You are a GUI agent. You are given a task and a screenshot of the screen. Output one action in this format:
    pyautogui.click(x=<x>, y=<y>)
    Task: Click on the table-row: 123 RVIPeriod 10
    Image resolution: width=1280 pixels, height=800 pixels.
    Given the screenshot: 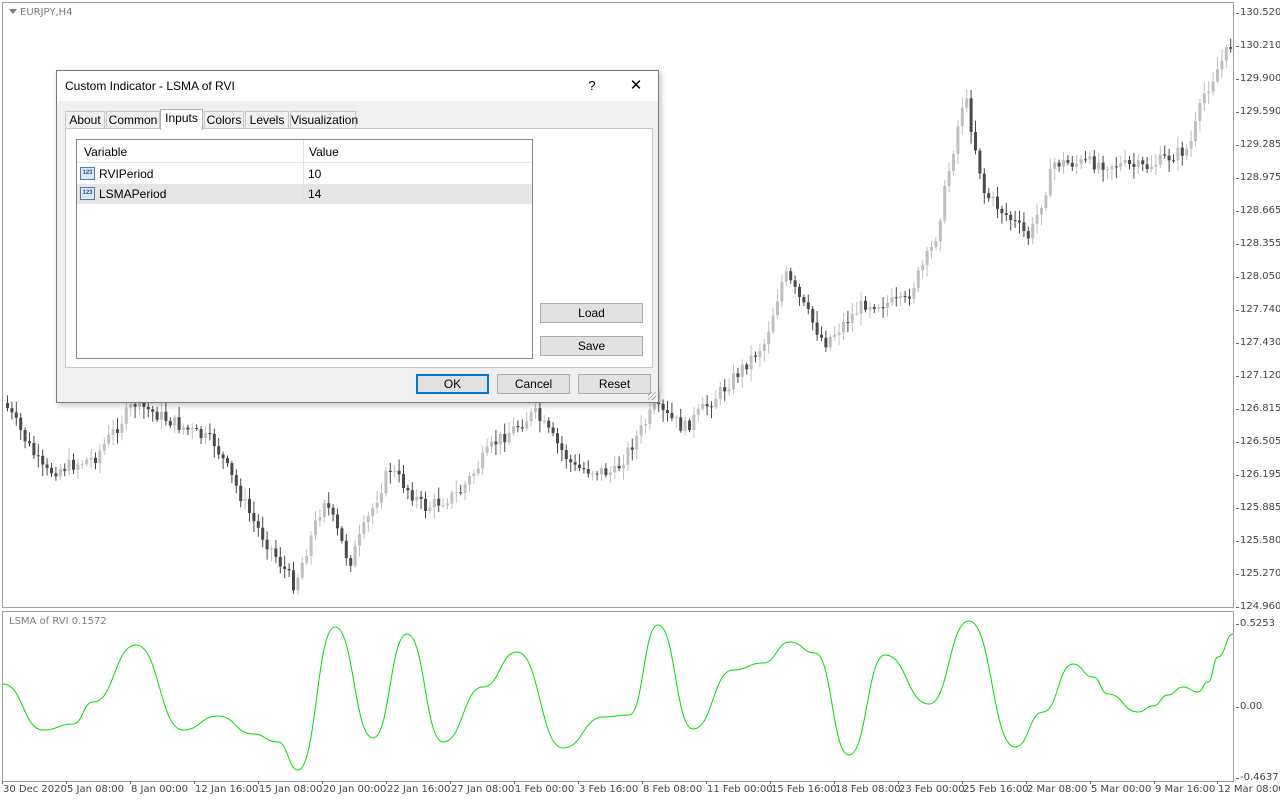 What is the action you would take?
    pyautogui.click(x=304, y=174)
    